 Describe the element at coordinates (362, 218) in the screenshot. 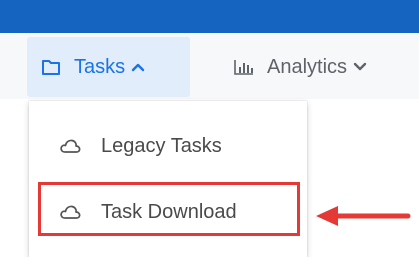

I see `arrow-left-icon` at that location.